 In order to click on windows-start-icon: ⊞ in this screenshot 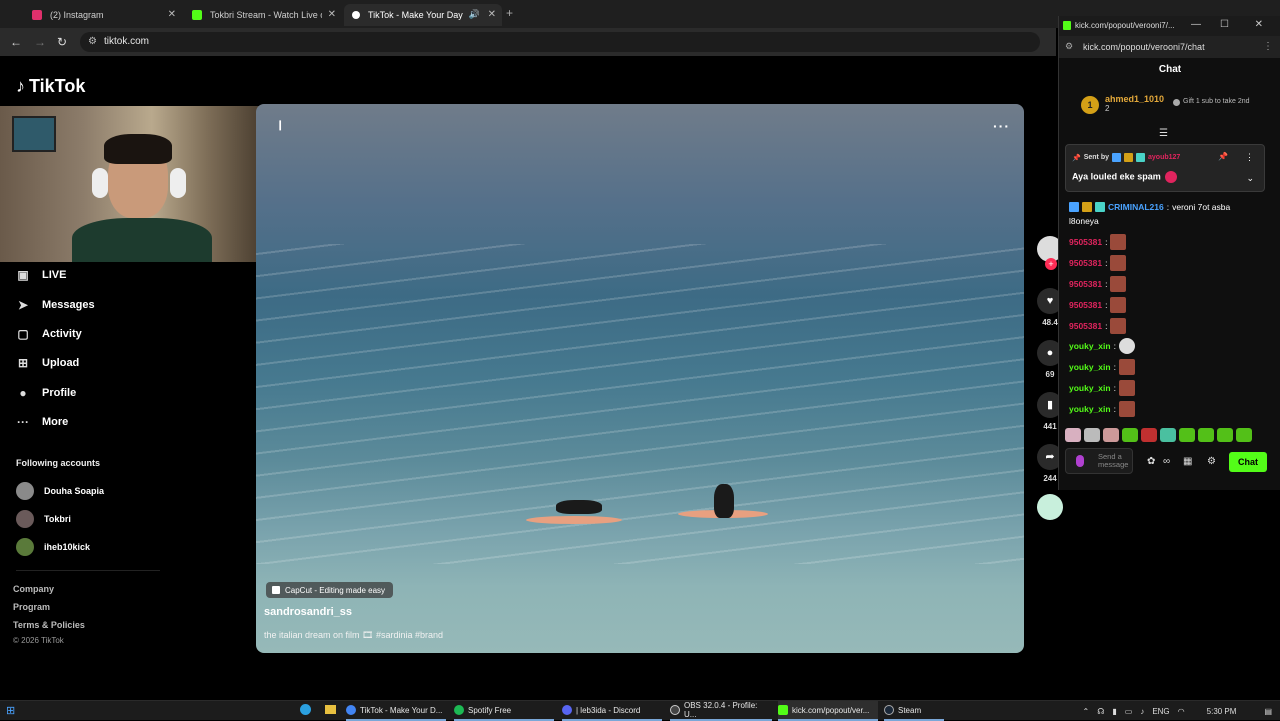, I will do `click(10, 710)`.